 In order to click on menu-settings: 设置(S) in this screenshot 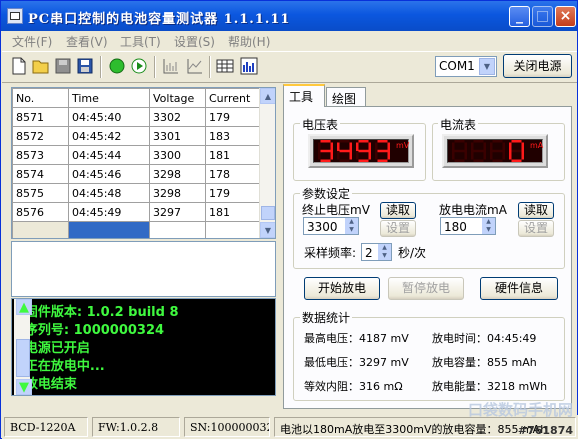, I will do `click(194, 41)`.